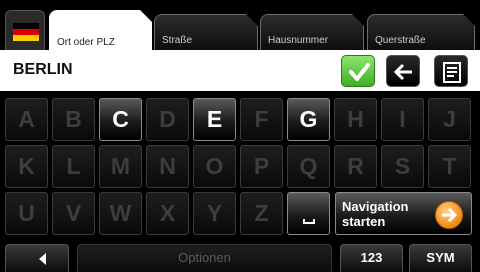 The image size is (480, 272). Describe the element at coordinates (308, 213) in the screenshot. I see `space-key` at that location.